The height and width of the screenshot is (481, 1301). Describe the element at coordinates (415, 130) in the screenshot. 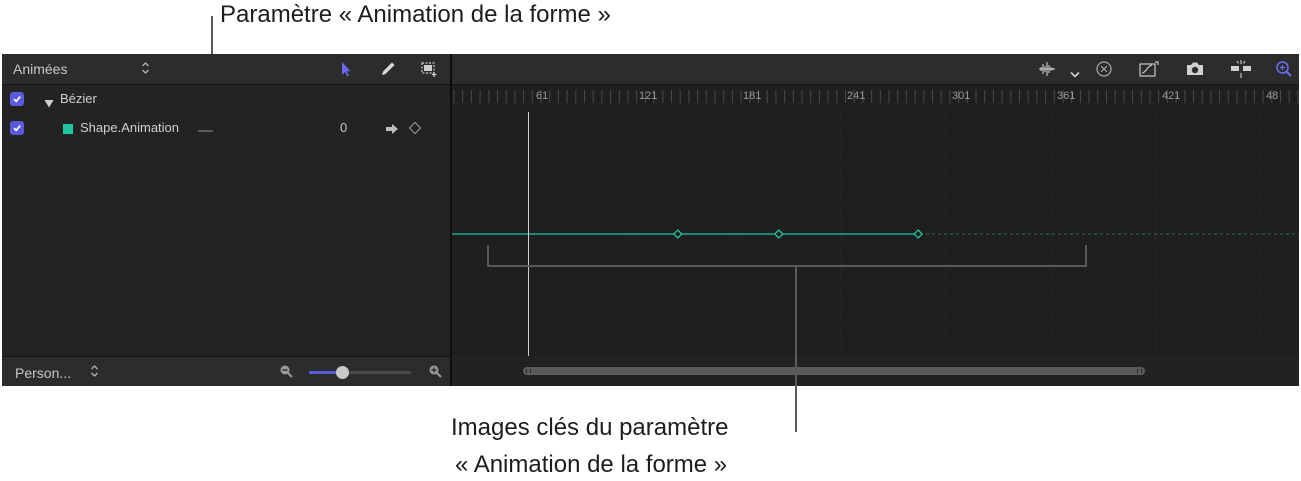

I see `add-keyframe-diamond-icon` at that location.